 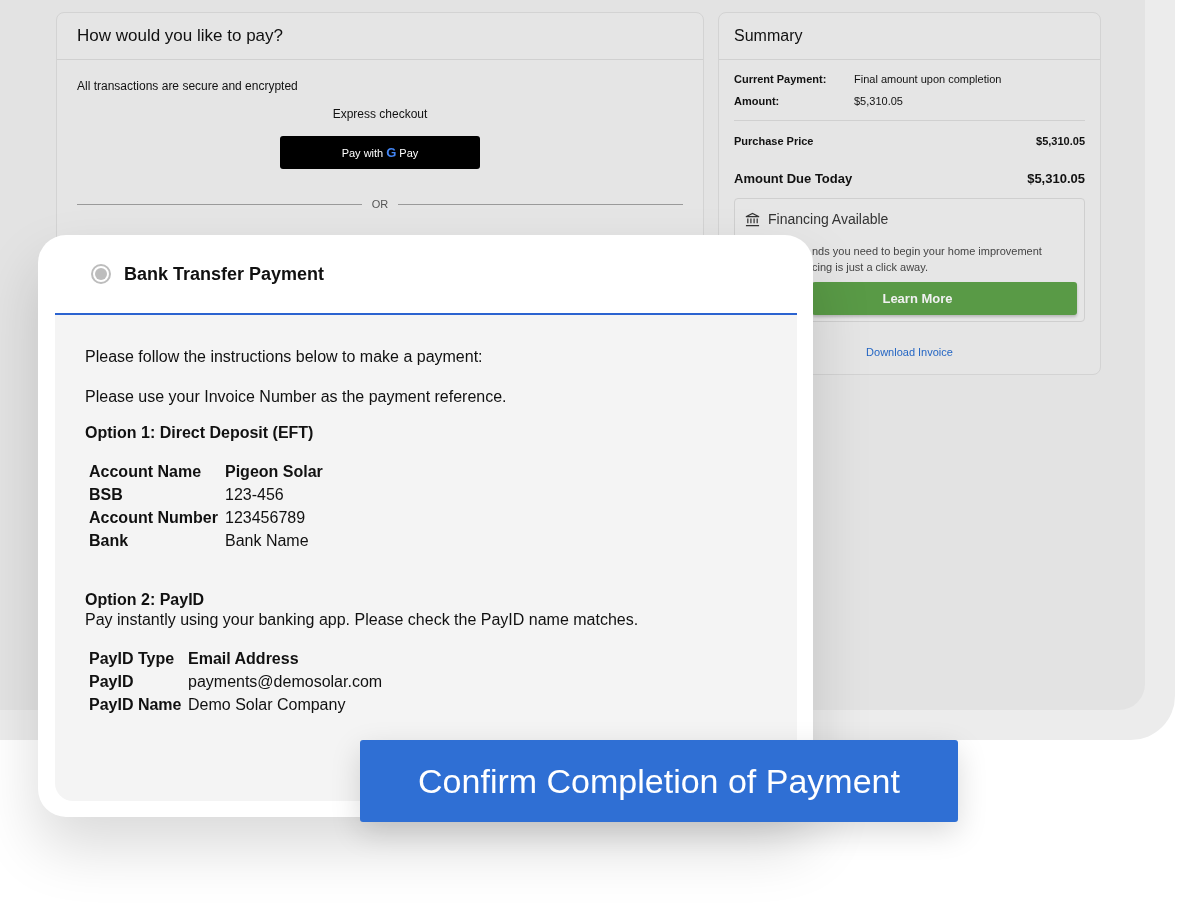 I want to click on security-note: All transactions are secure and encrypted, so click(x=188, y=86).